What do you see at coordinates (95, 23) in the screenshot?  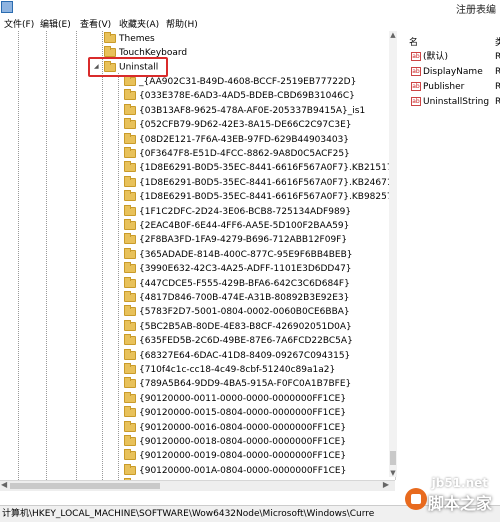 I see `menu-view: 查看(V)` at bounding box center [95, 23].